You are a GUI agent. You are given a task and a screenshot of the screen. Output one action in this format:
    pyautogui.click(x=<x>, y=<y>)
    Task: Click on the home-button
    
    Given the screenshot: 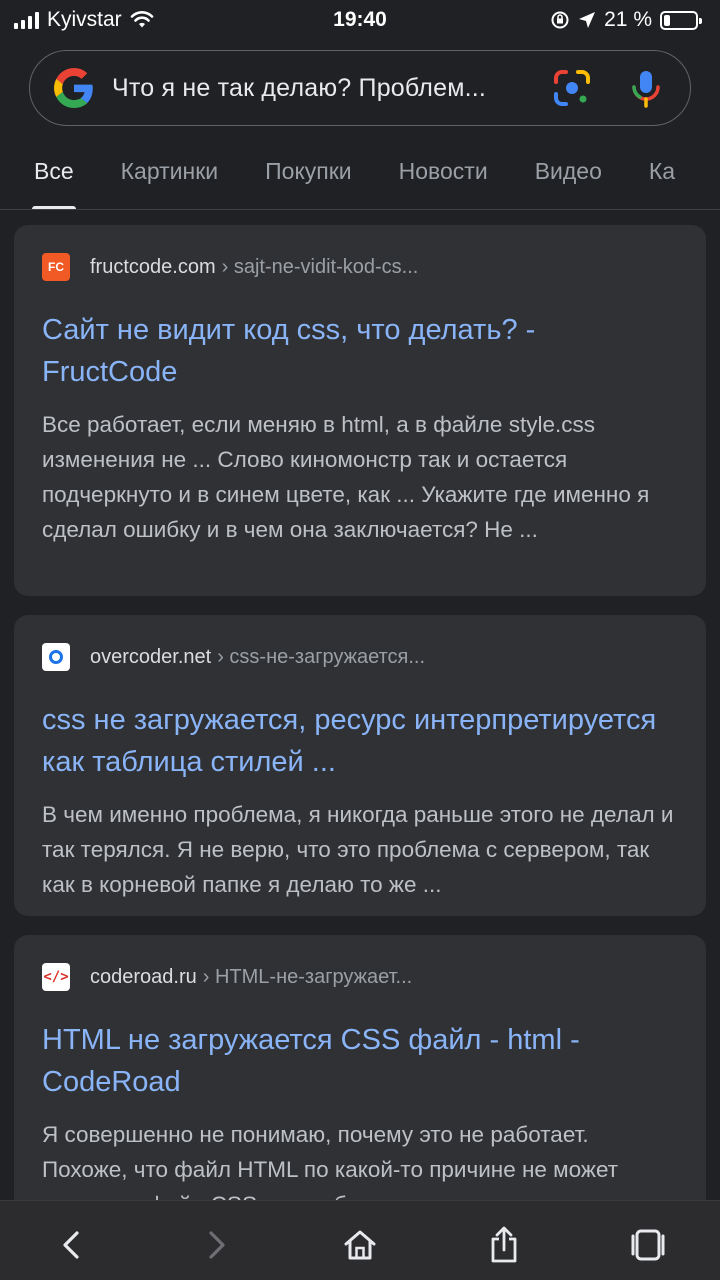 What is the action you would take?
    pyautogui.click(x=360, y=1245)
    